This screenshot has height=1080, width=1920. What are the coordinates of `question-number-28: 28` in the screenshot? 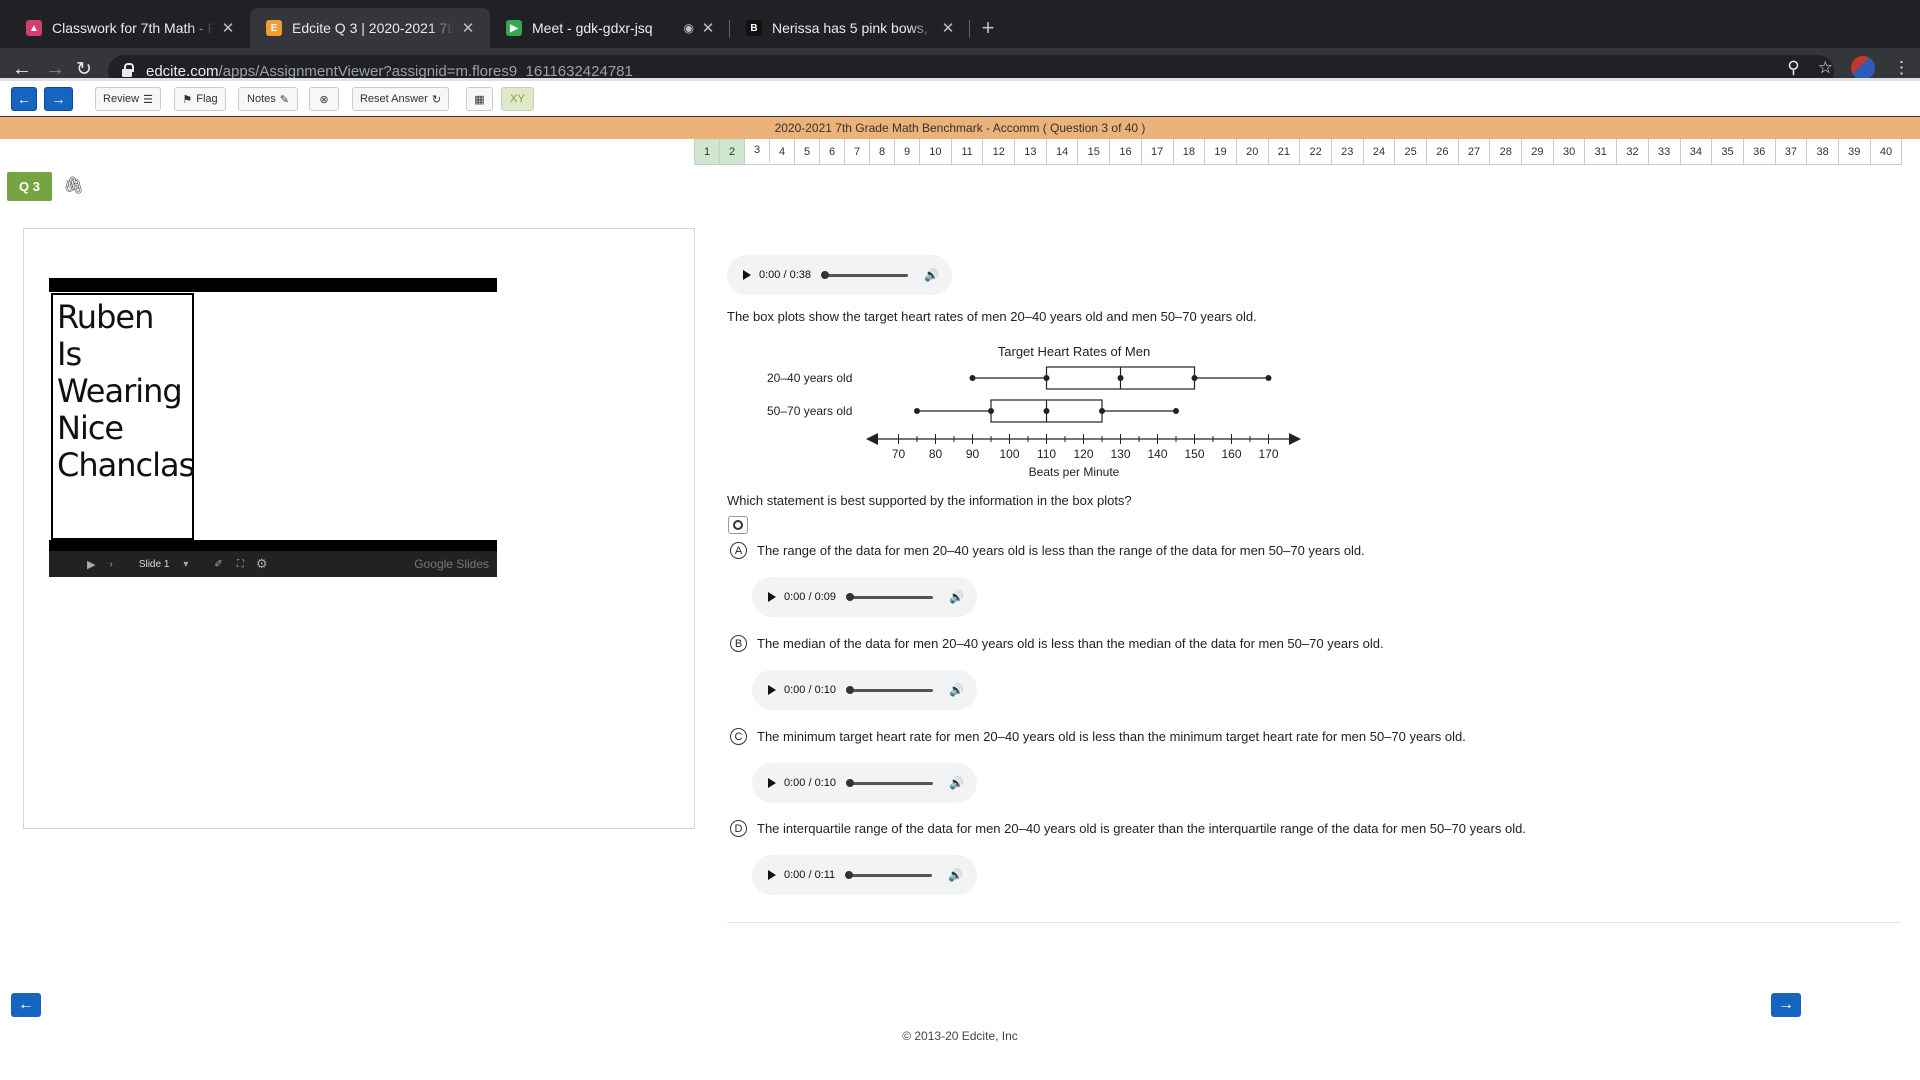 It's located at (1506, 151).